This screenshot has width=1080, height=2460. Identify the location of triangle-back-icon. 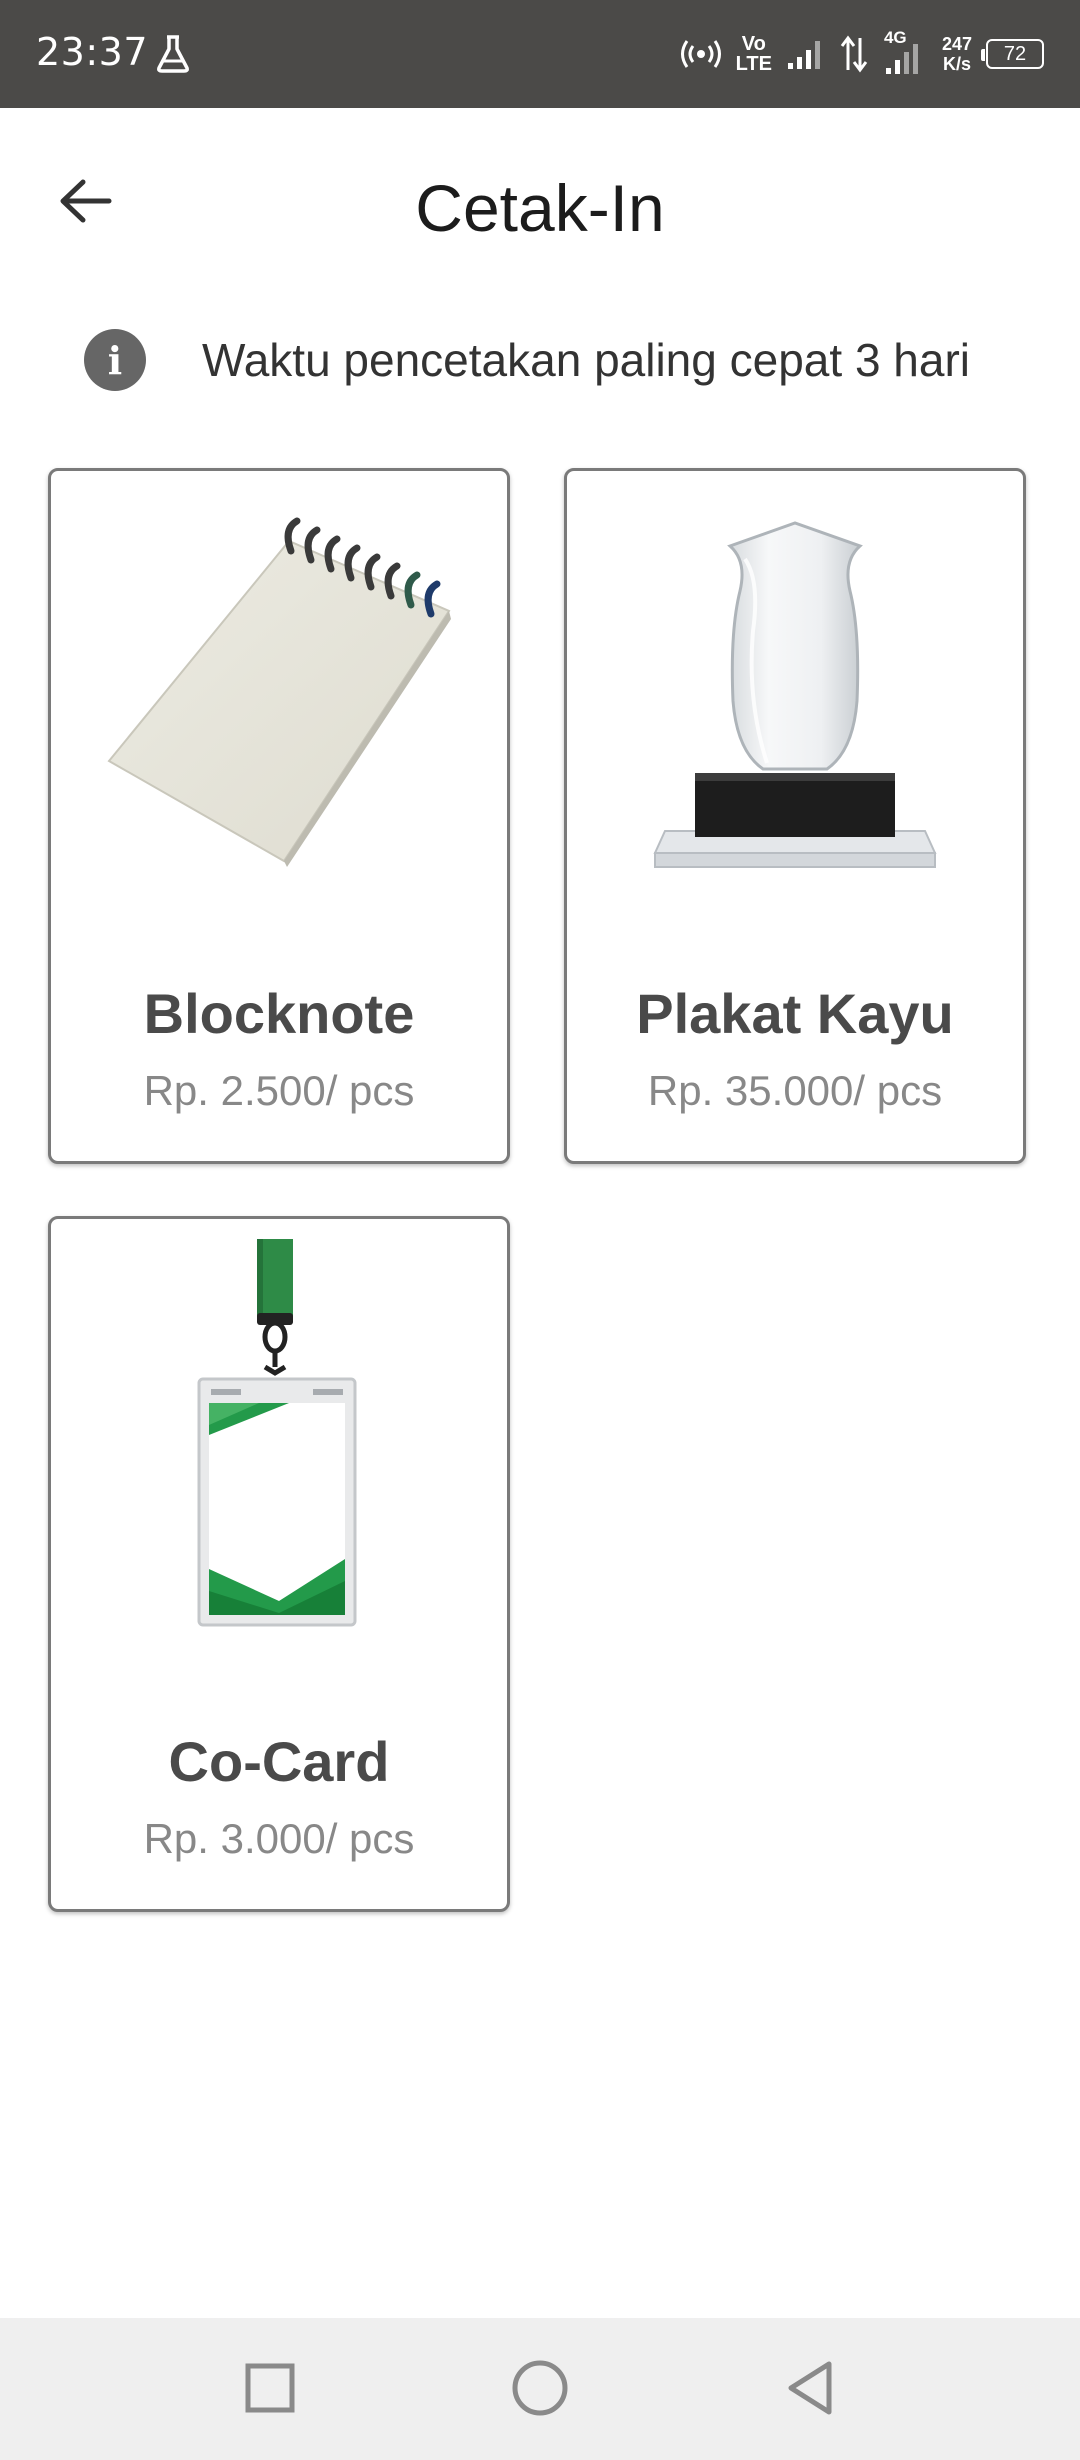
(810, 2388).